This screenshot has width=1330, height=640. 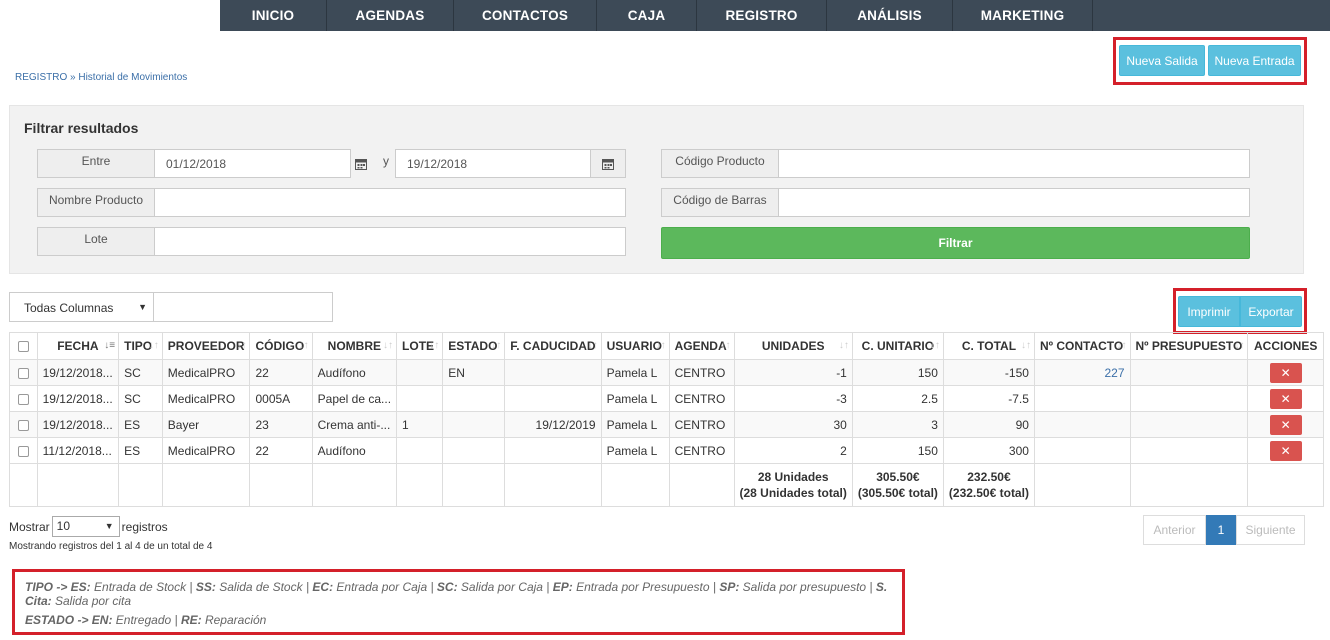 I want to click on legend-desc: Salida de Stock |, so click(x=264, y=587).